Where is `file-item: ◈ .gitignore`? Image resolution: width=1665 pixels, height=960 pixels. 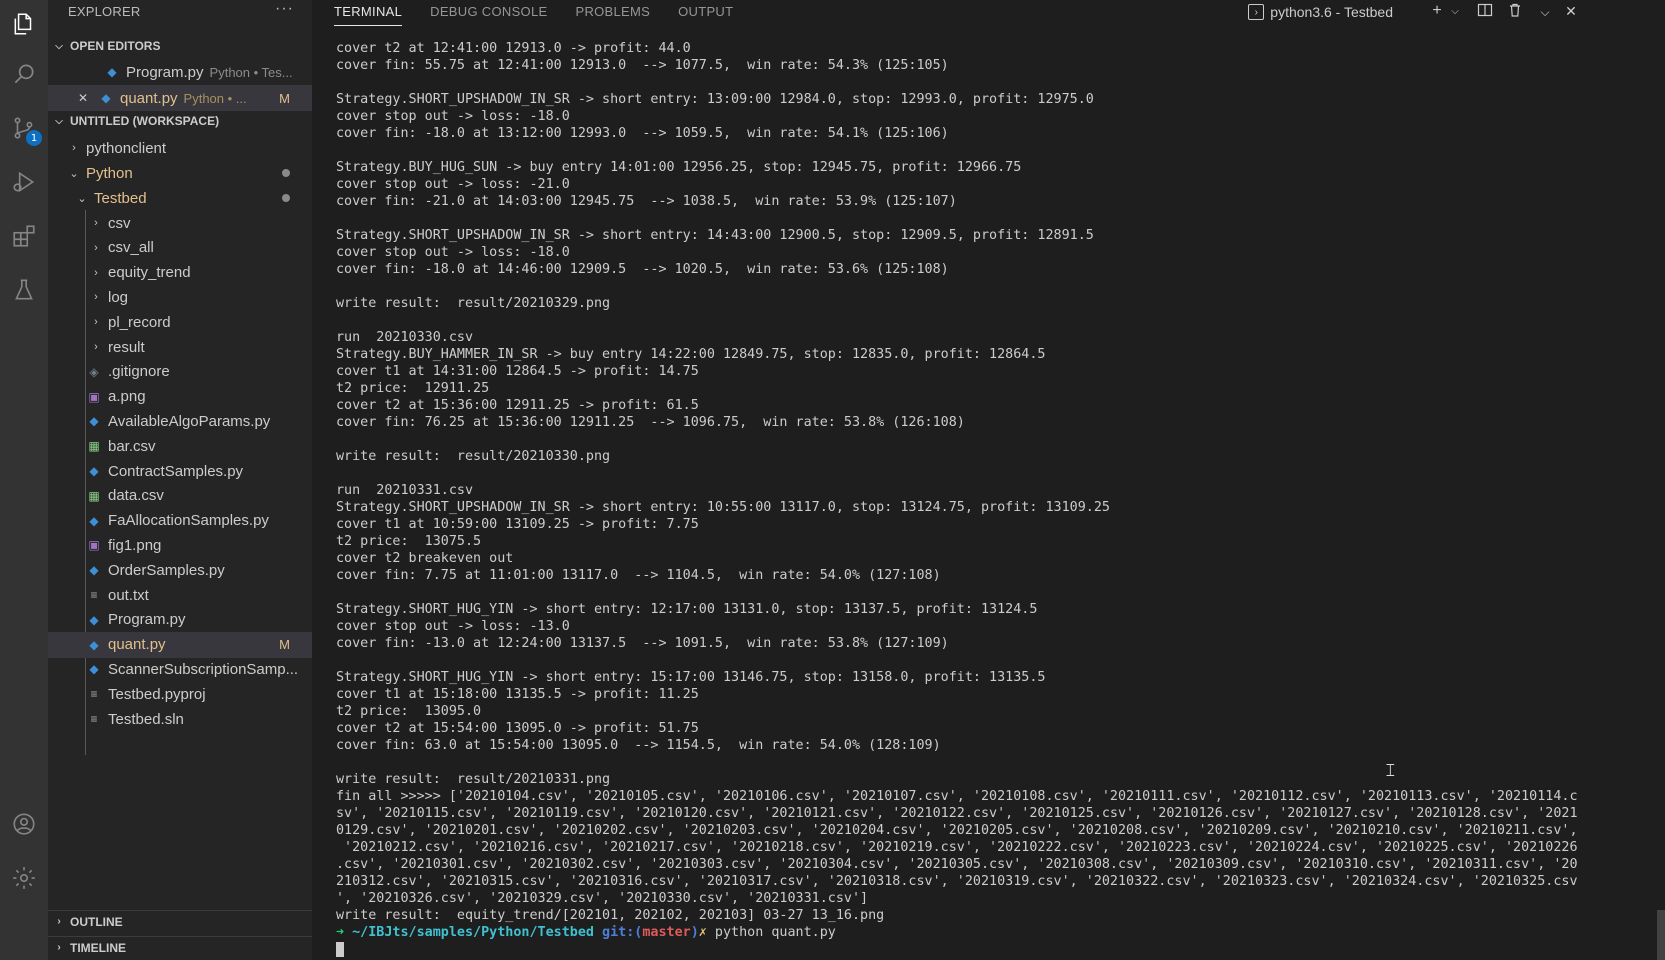
file-item: ◈ .gitignore is located at coordinates (180, 372).